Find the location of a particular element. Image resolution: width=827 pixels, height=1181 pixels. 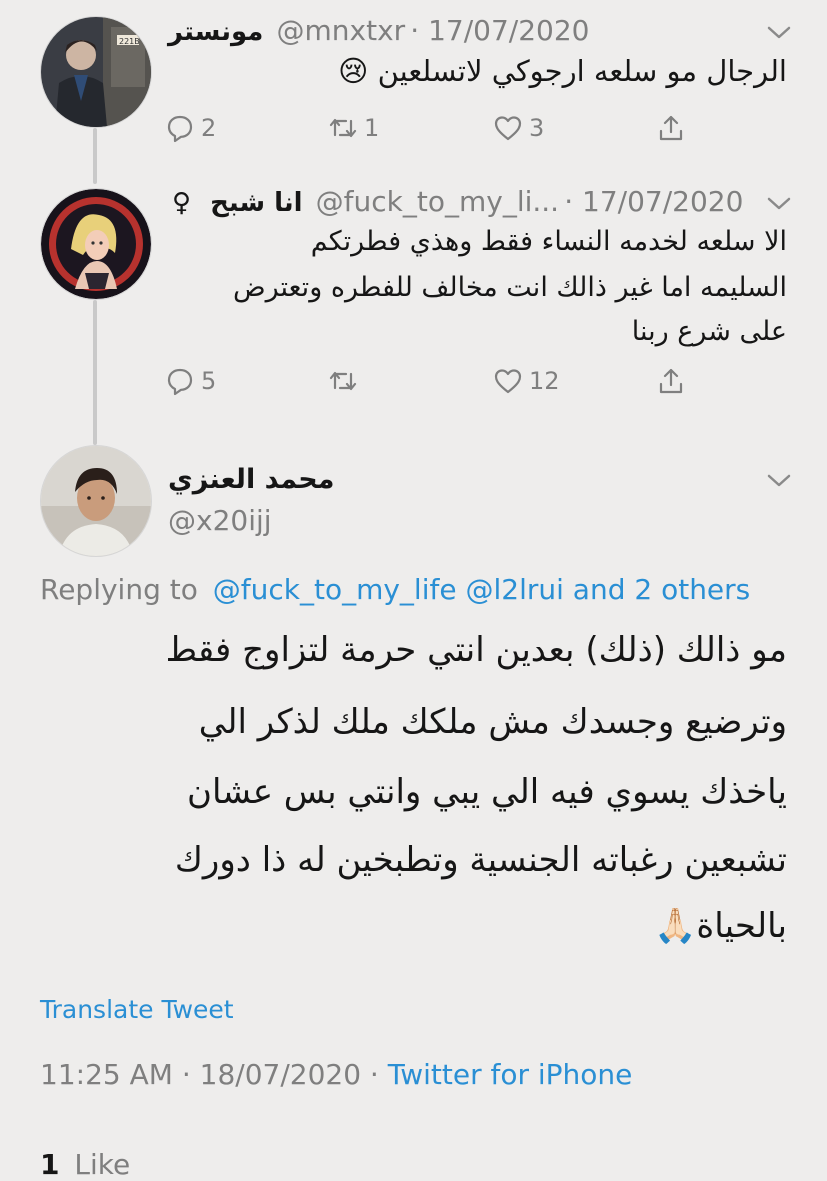

tweet-text-line: وترضيع وجسدك مش ملكك ملك لذكر الي is located at coordinates (492, 722).